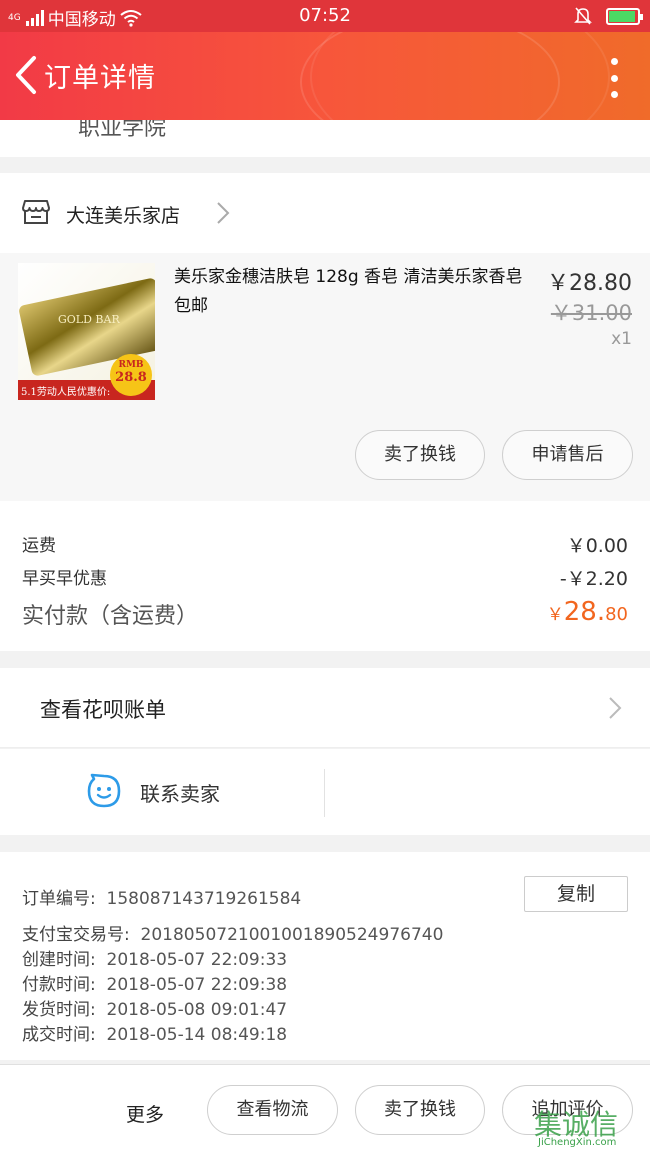  What do you see at coordinates (593, 579) in the screenshot?
I see `discount-value: -￥2.20` at bounding box center [593, 579].